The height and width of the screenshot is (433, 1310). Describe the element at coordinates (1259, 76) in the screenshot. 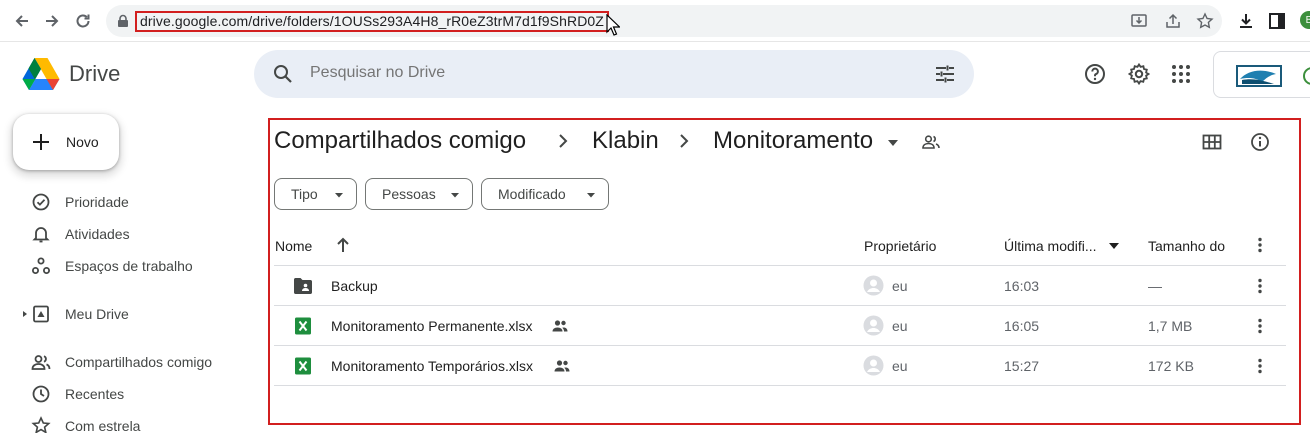

I see `organization-logo-icon` at that location.